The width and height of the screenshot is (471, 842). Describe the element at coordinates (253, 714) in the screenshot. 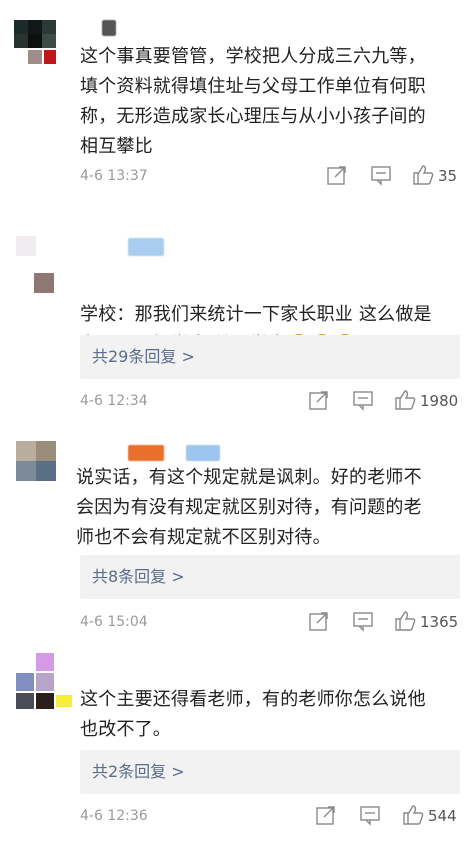

I see `comment-text: 这个主要还得看老师，有的老师你怎么说他 也改不了。` at that location.